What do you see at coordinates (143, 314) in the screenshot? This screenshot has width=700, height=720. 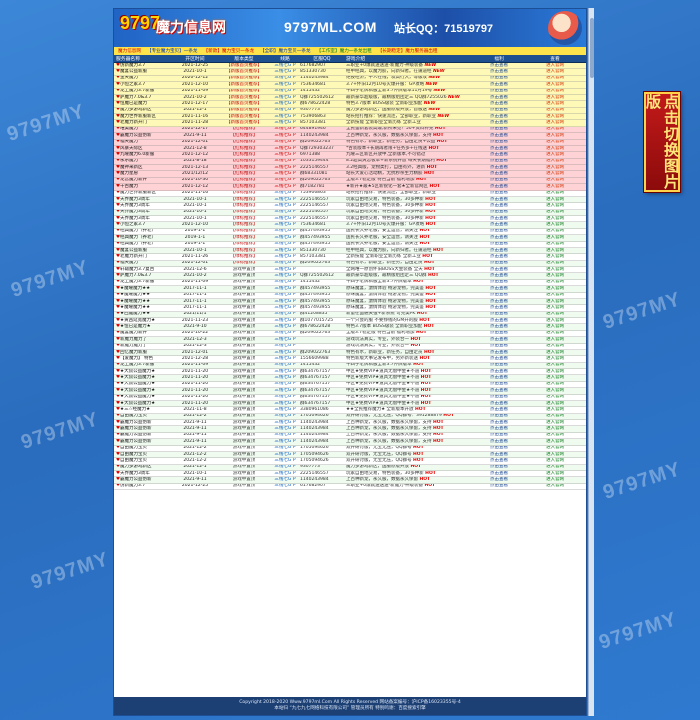 I see `server-name: ♥★西魔魔力★★` at bounding box center [143, 314].